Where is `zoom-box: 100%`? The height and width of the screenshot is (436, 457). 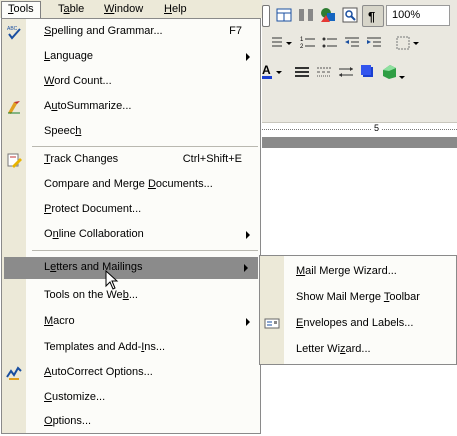
zoom-box: 100% is located at coordinates (418, 15).